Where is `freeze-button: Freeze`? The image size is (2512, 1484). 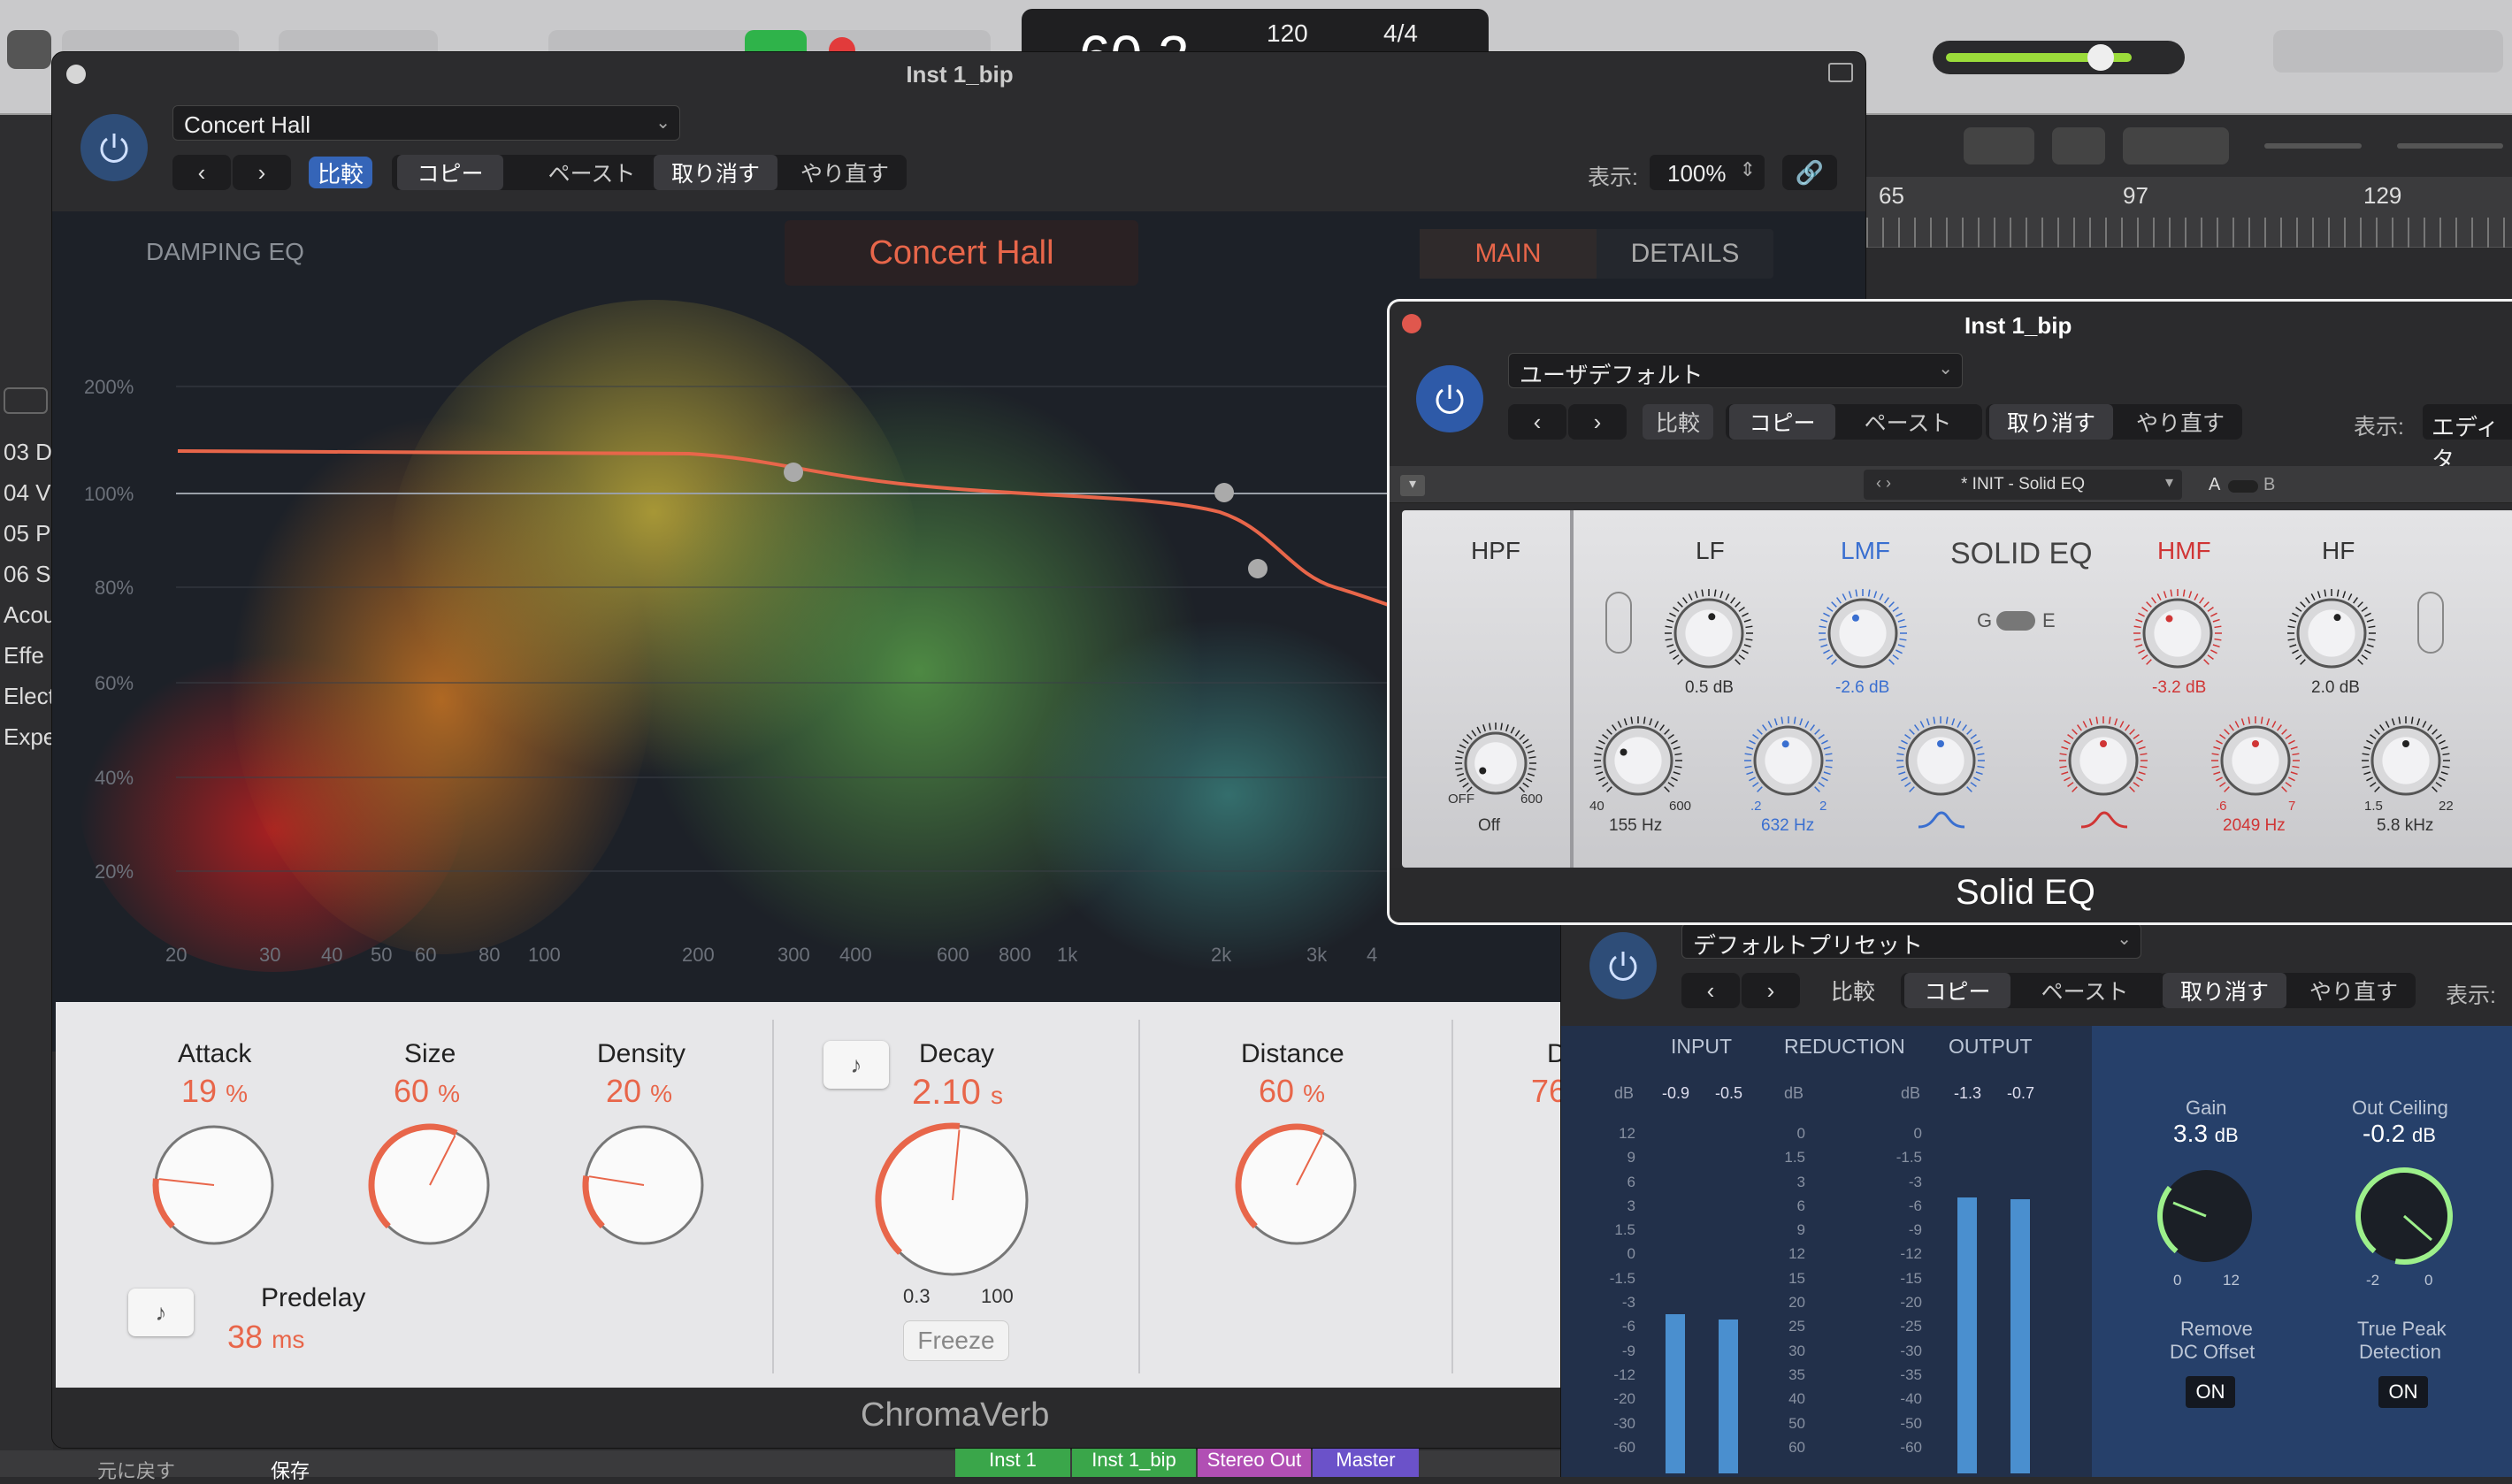
freeze-button: Freeze is located at coordinates (956, 1340).